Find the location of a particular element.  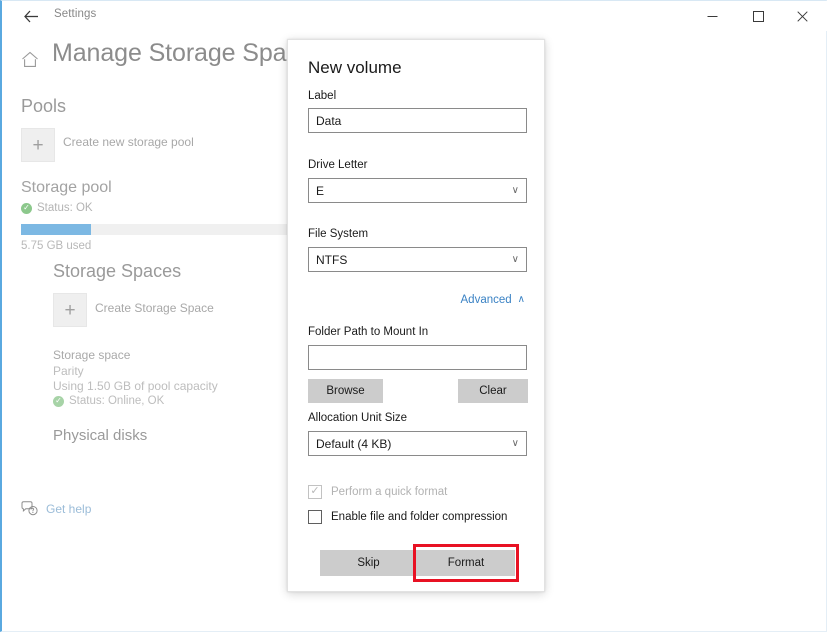

allocation-unit-size-value: Default (4 KB) is located at coordinates (354, 443).